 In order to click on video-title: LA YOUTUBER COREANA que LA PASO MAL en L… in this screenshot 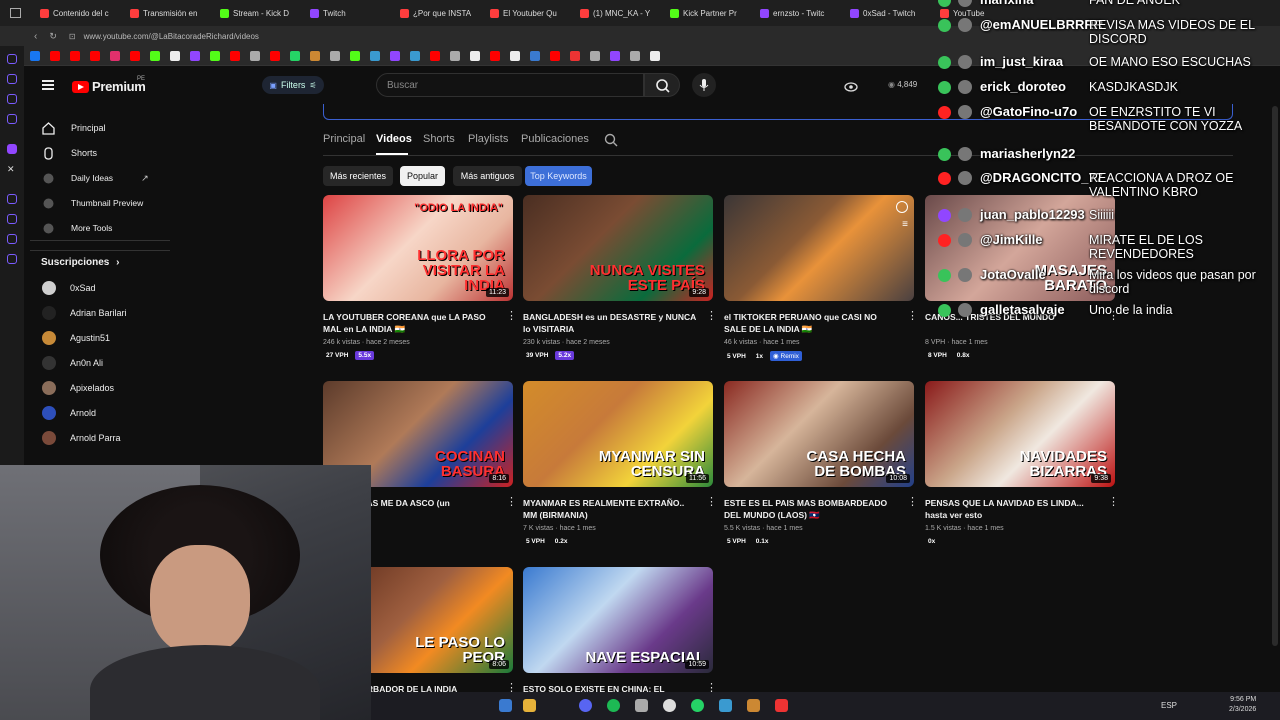, I will do `click(411, 323)`.